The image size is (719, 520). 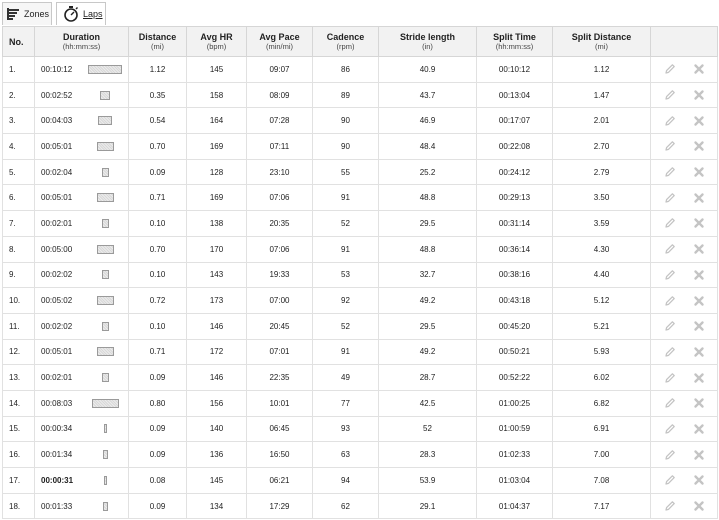 I want to click on col-header-stride-length: Stride length (in), so click(x=427, y=41).